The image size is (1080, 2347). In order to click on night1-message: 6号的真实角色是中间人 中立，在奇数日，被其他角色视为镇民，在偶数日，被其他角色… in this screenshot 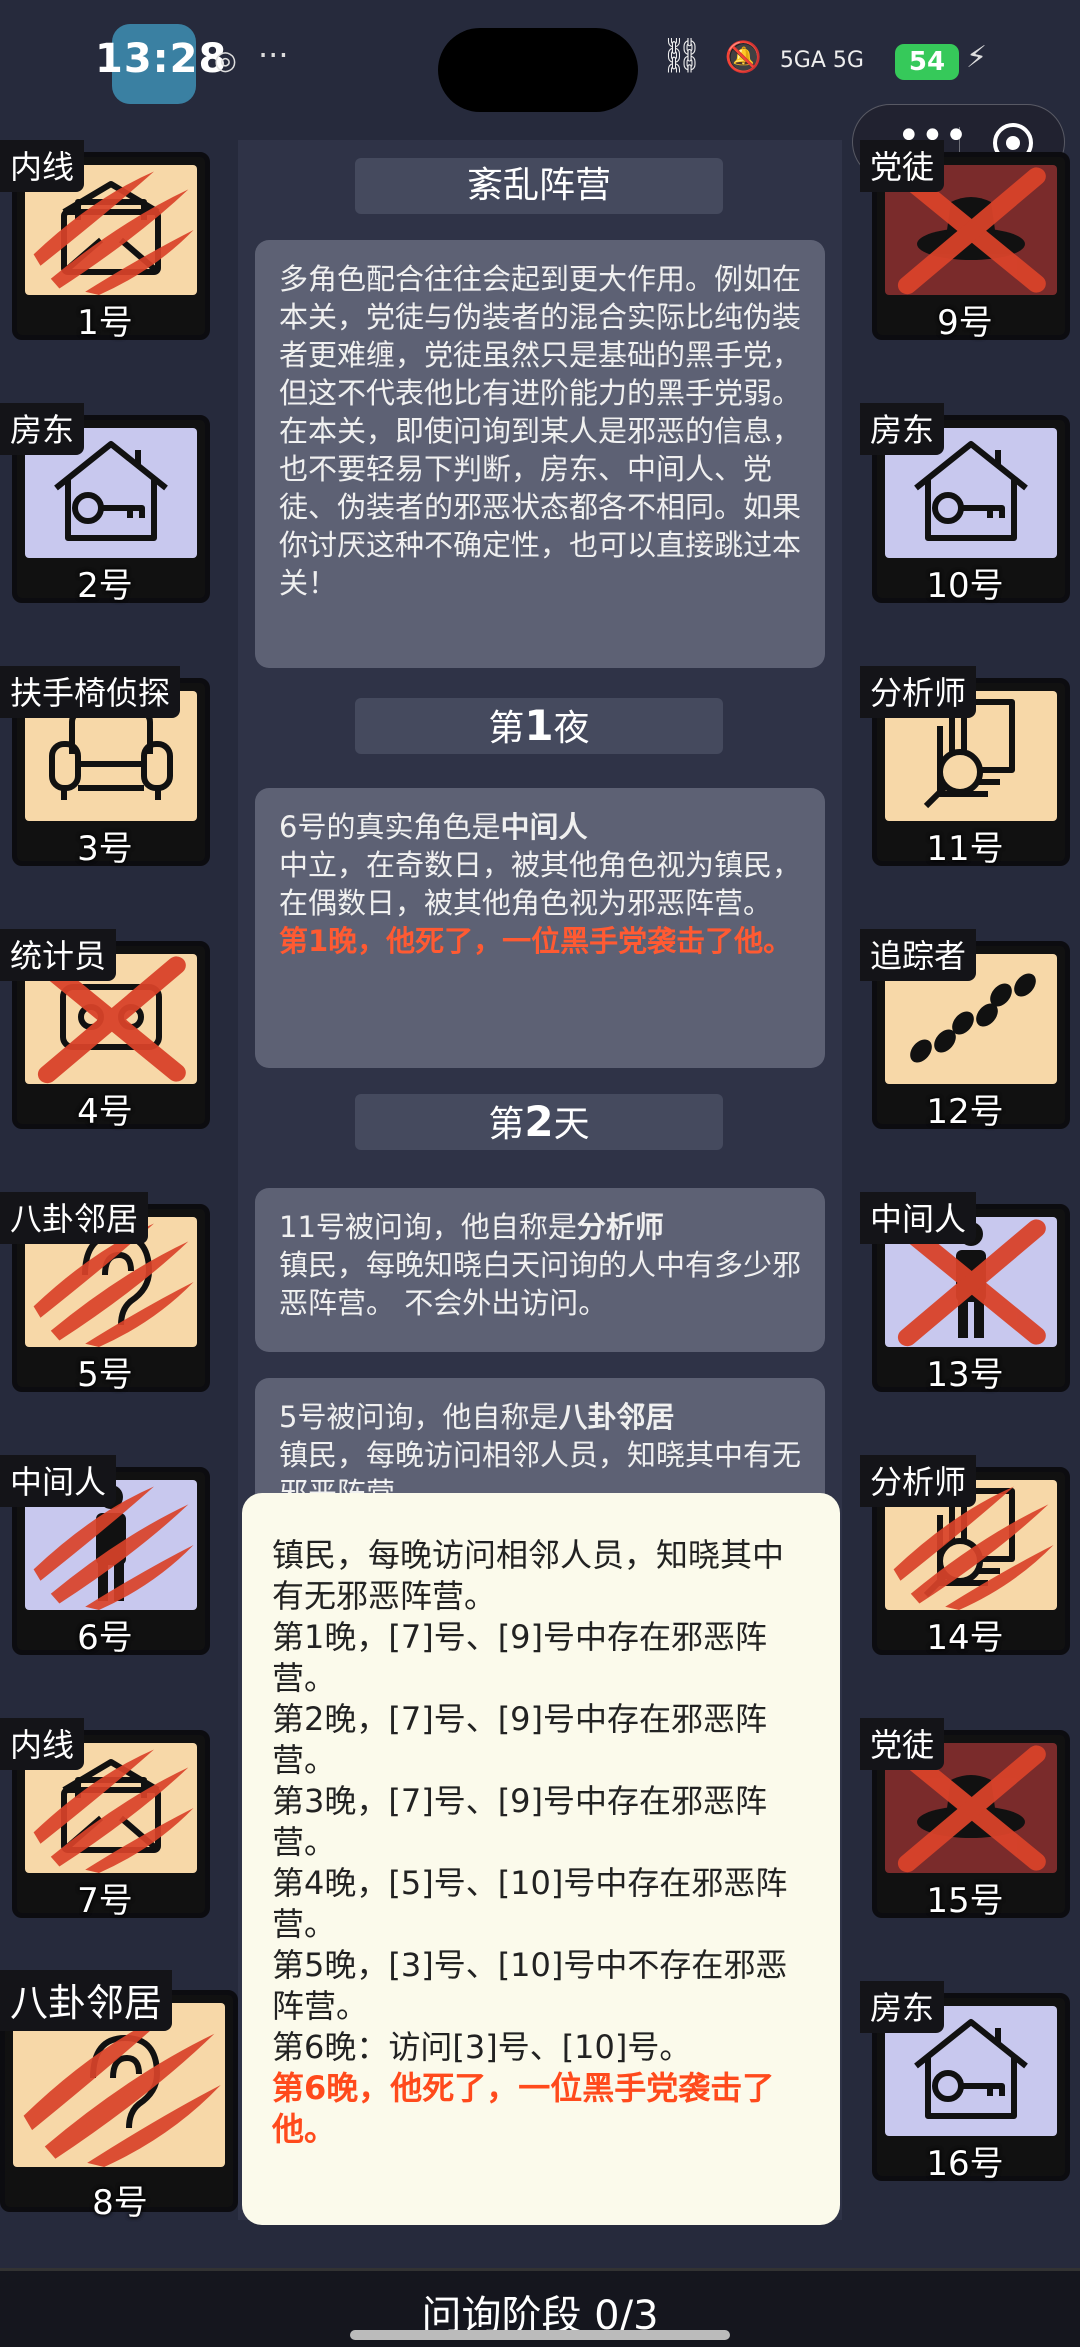, I will do `click(540, 928)`.